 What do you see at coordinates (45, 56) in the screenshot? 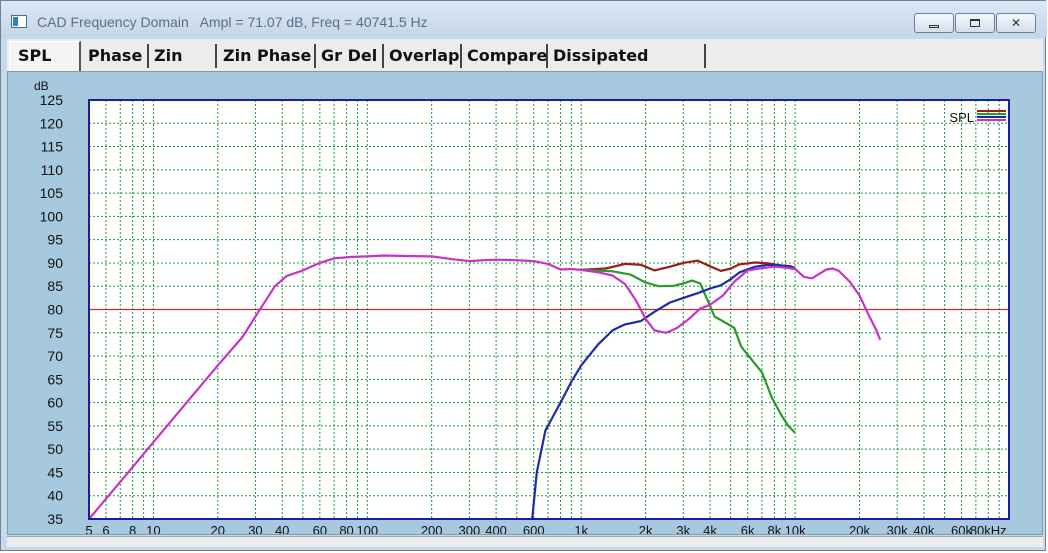
I see `tab-spl: SPL` at bounding box center [45, 56].